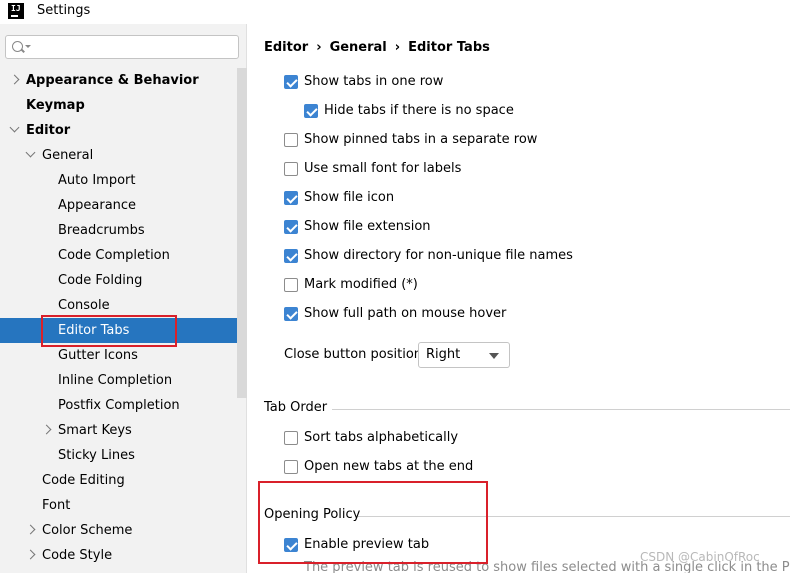 The image size is (790, 573). What do you see at coordinates (96, 455) in the screenshot?
I see `sidebar-item-label: Sticky Lines` at bounding box center [96, 455].